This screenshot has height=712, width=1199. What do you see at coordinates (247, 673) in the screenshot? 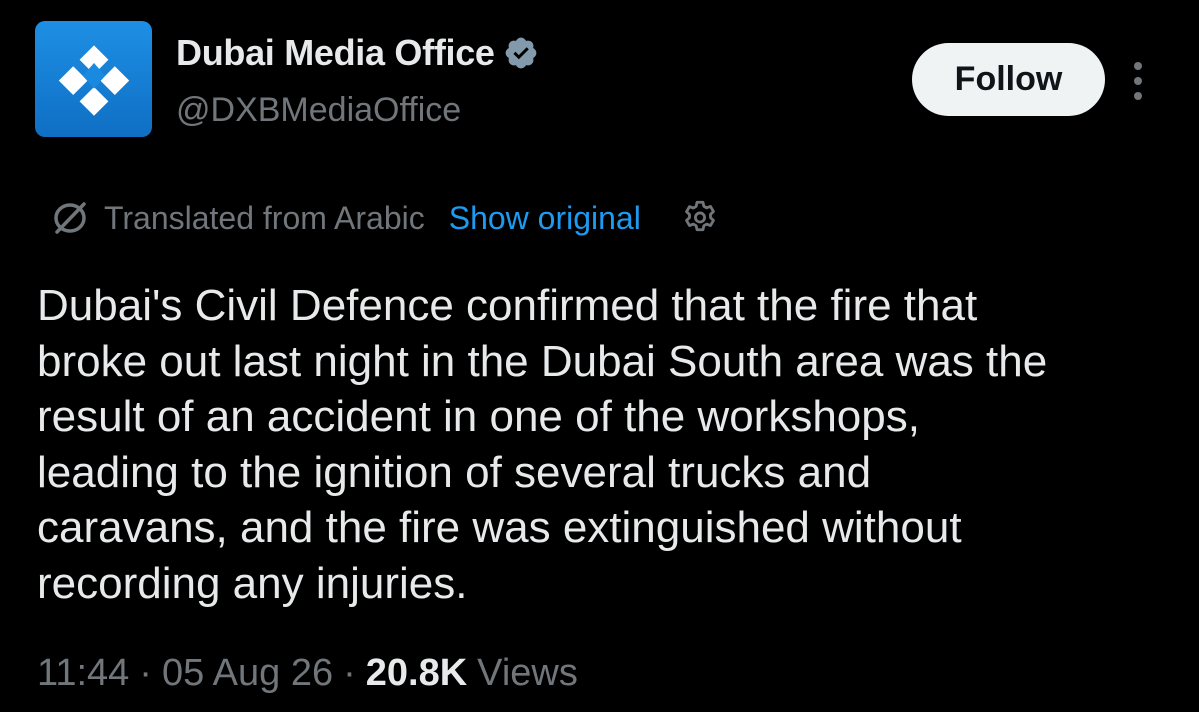
I see `tweet-date: 05 Aug 26` at bounding box center [247, 673].